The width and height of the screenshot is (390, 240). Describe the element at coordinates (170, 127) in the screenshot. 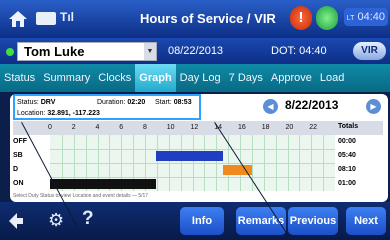

I see `hour-tick-label: 10` at that location.